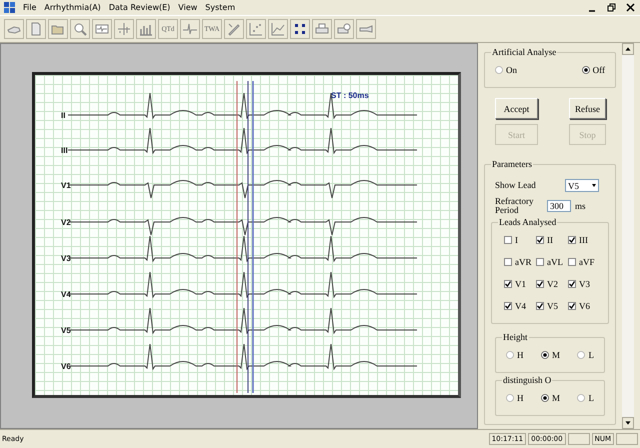  Describe the element at coordinates (72, 7) in the screenshot. I see `menu-item: Arrhythmia(A)` at that location.